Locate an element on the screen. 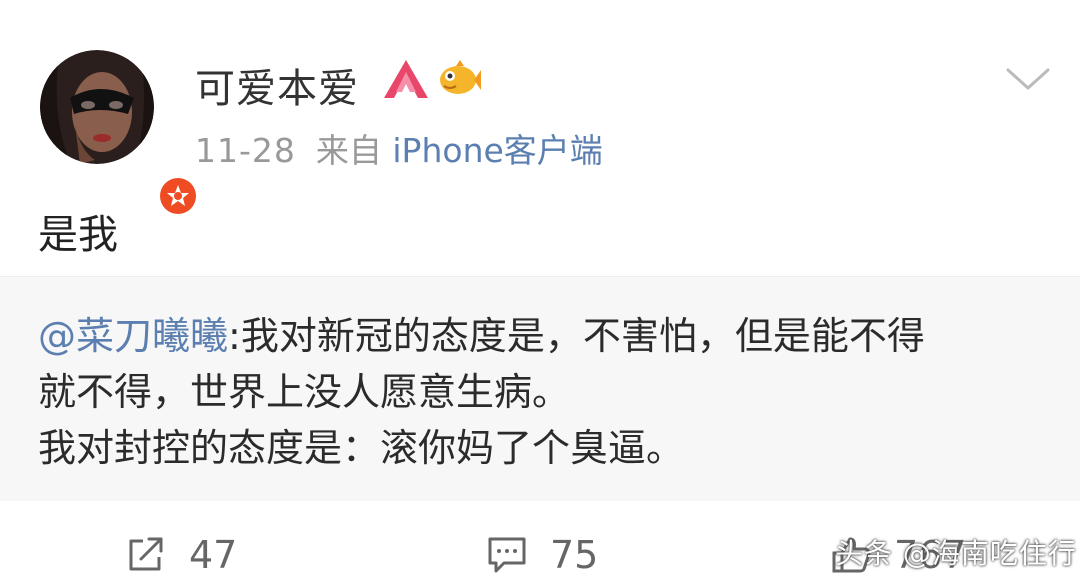 The image size is (1080, 583). repost-button: 47 is located at coordinates (181, 555).